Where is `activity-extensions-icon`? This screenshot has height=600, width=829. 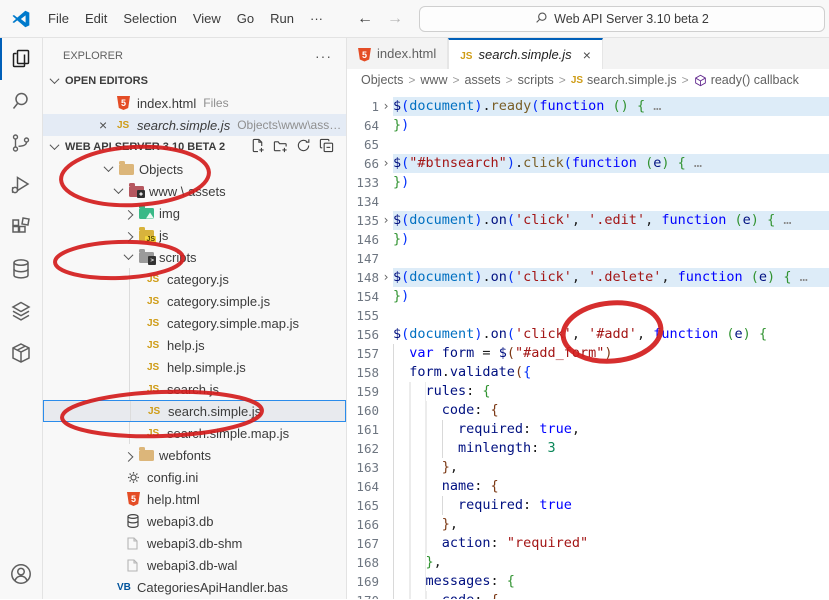
activity-extensions-icon is located at coordinates (21, 227).